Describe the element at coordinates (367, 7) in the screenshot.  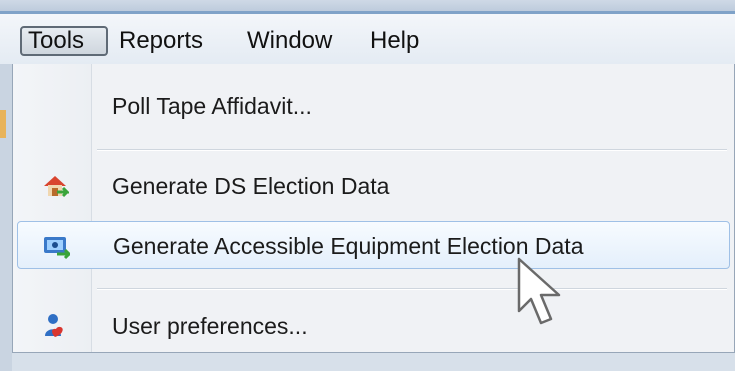
I see `window-top-strip` at that location.